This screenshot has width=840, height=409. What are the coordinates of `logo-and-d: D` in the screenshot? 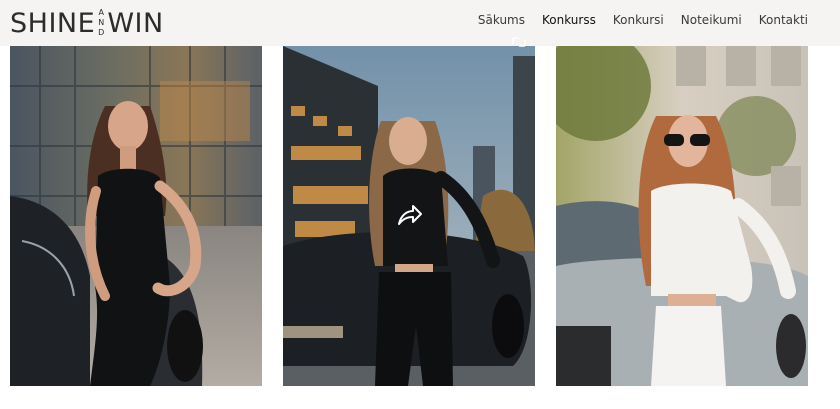 It's located at (101, 32).